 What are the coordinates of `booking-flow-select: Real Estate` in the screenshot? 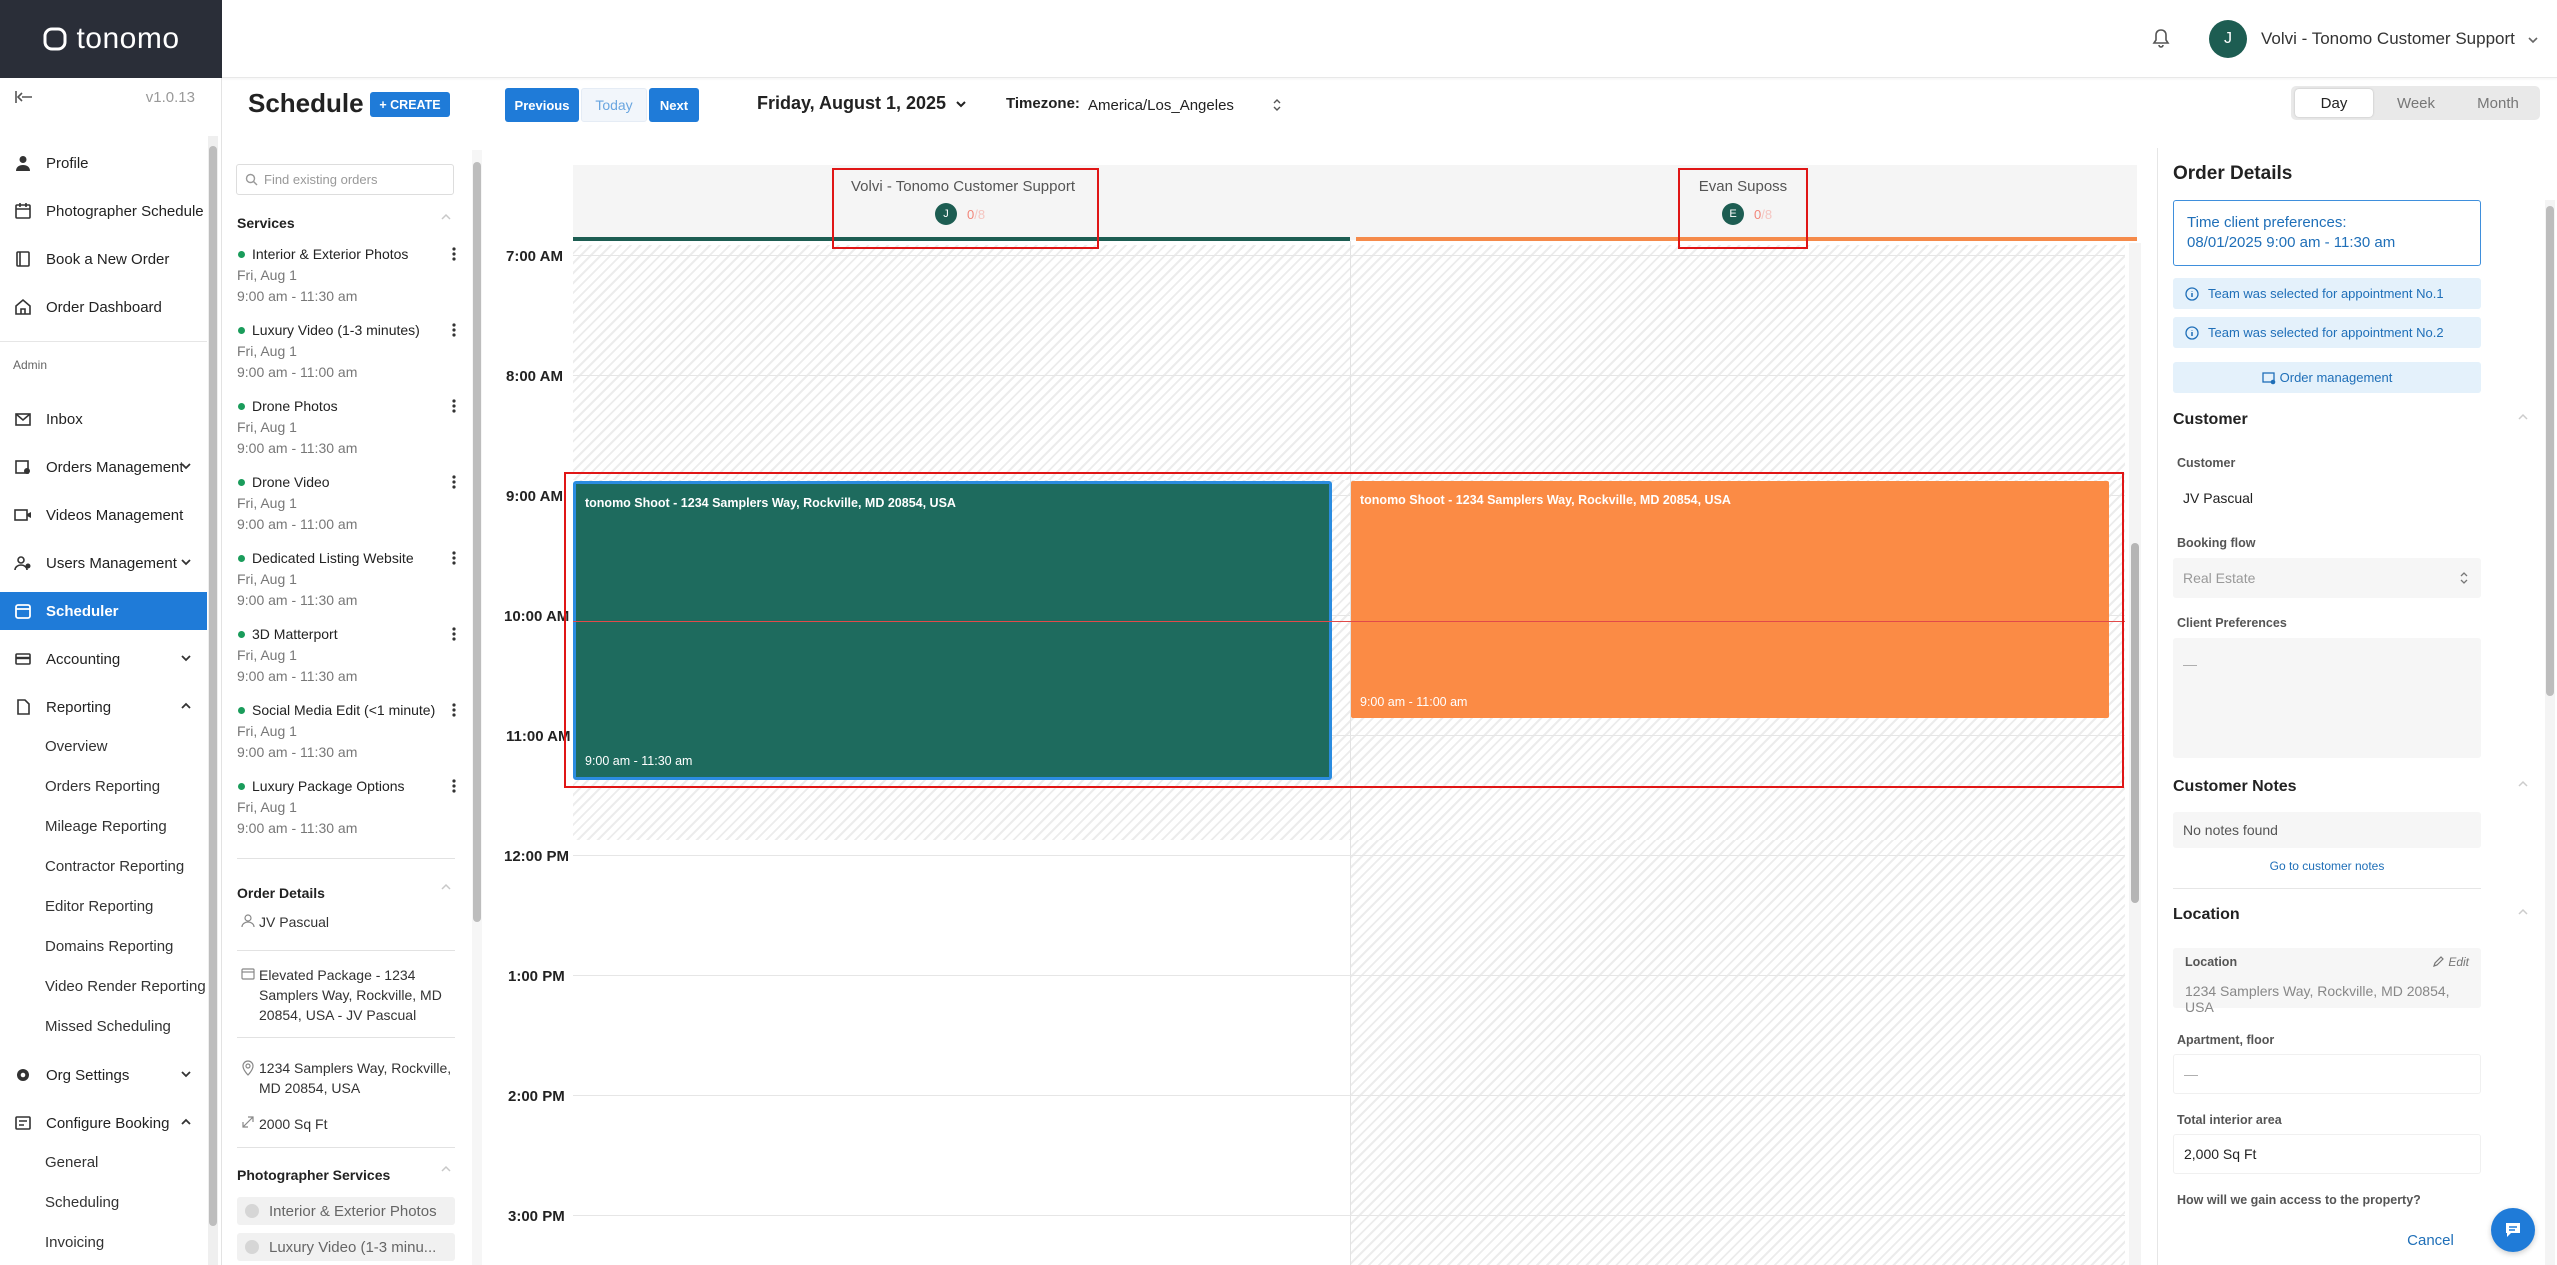 It's located at (2327, 578).